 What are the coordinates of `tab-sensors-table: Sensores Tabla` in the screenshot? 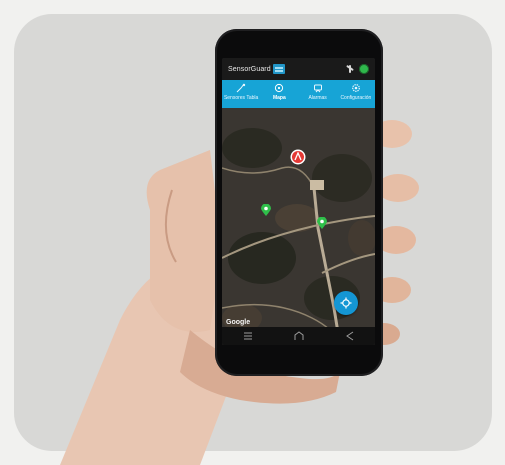 It's located at (241, 94).